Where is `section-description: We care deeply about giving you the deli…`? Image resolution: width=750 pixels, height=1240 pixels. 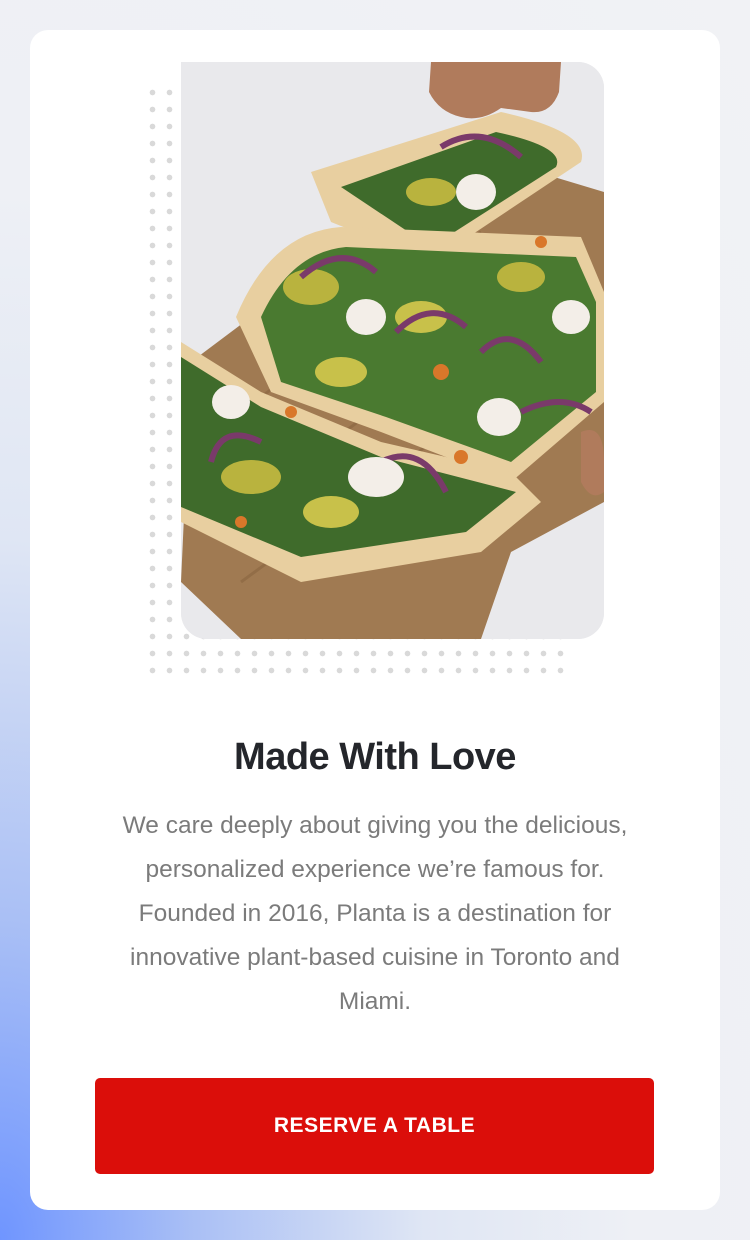
section-description: We care deeply about giving you the deli… is located at coordinates (375, 913).